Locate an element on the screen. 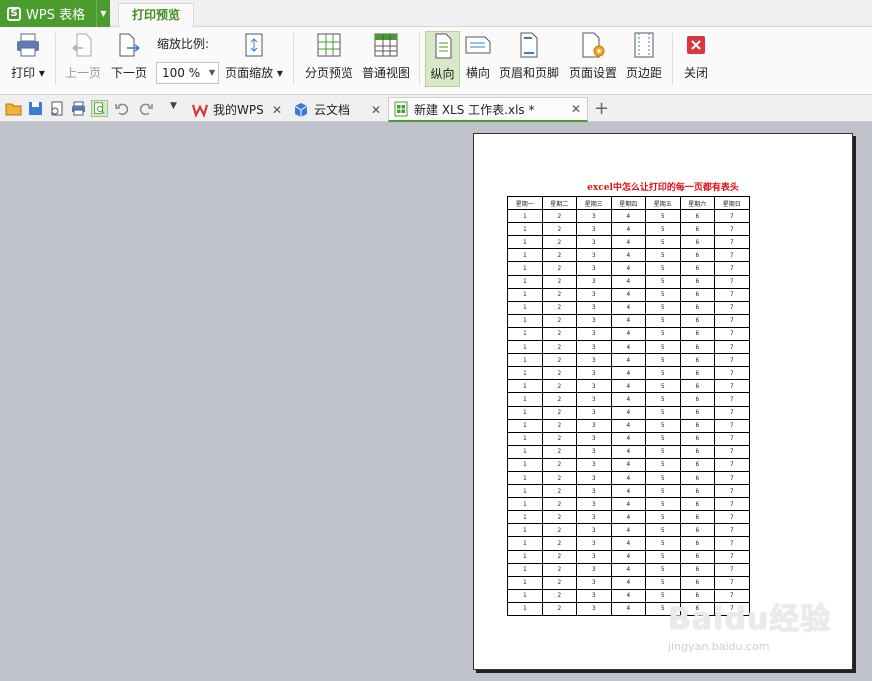 This screenshot has width=872, height=681. table-header-row: 星期一 星期二 星期三 星期四 星期五 星期六 星期日 is located at coordinates (628, 203).